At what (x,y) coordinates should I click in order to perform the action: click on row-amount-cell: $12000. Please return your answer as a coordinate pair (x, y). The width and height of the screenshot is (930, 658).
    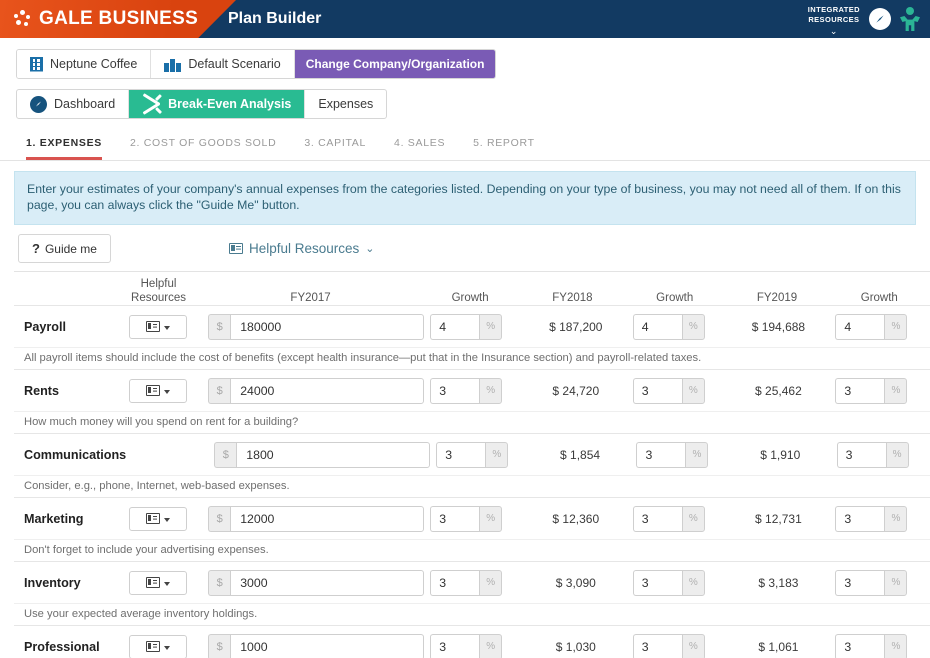
    Looking at the image, I should click on (312, 518).